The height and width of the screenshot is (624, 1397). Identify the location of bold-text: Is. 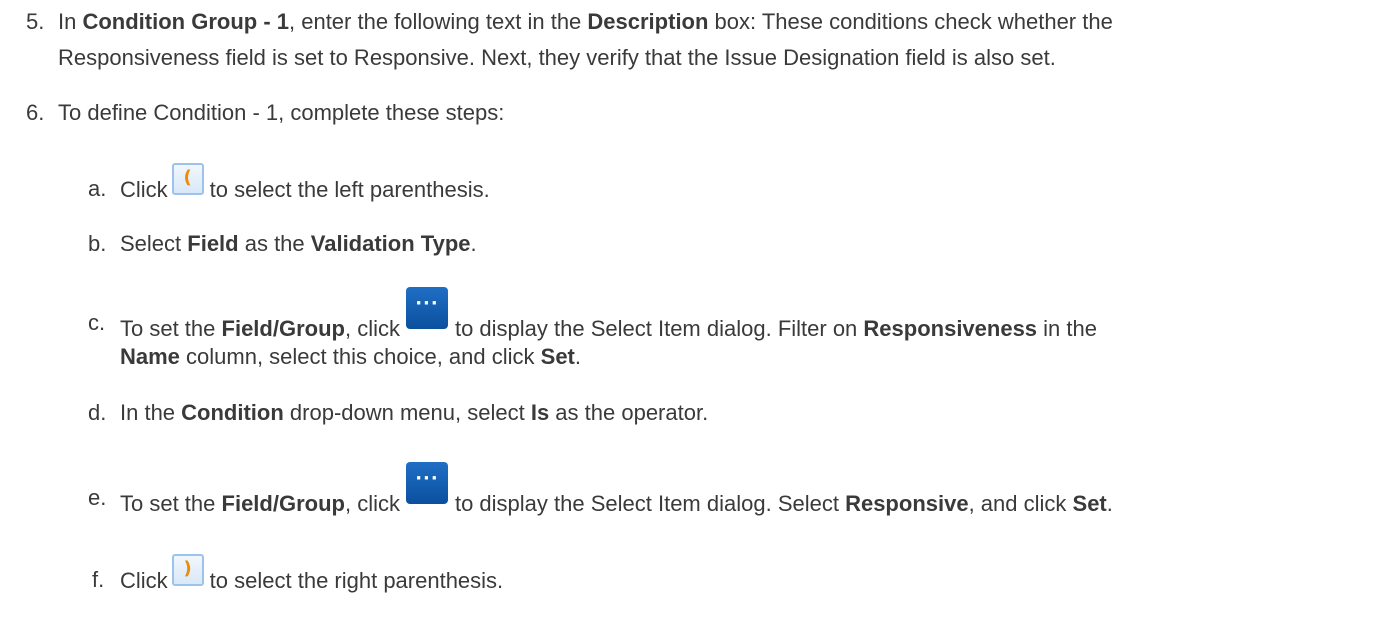
(540, 412).